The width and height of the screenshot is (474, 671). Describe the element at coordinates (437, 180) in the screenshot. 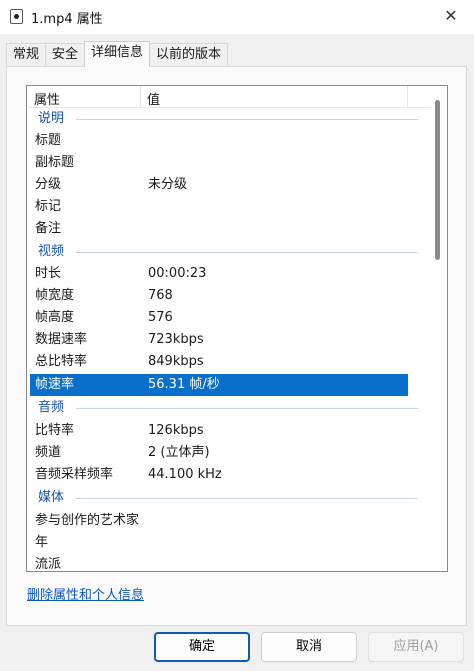

I see `scrollbar-thumb` at that location.